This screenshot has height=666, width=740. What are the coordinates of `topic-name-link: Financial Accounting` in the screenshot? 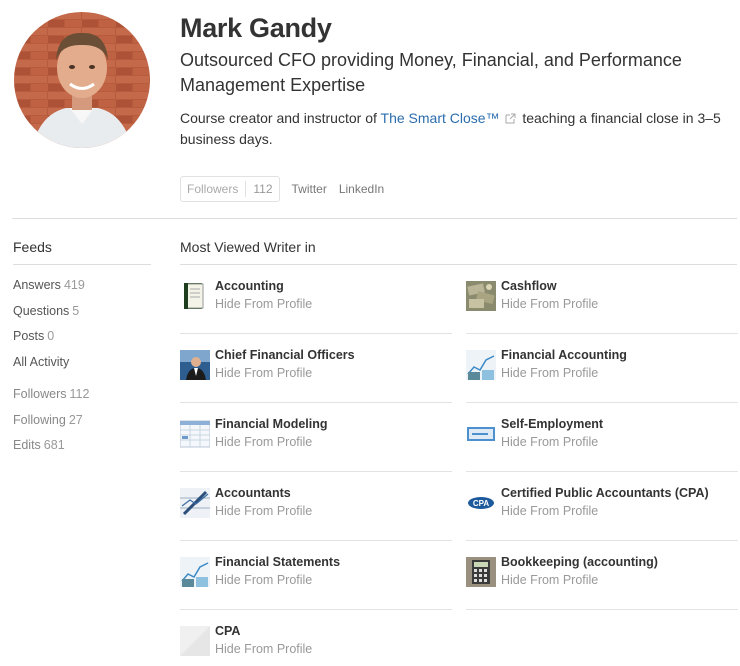 It's located at (564, 355).